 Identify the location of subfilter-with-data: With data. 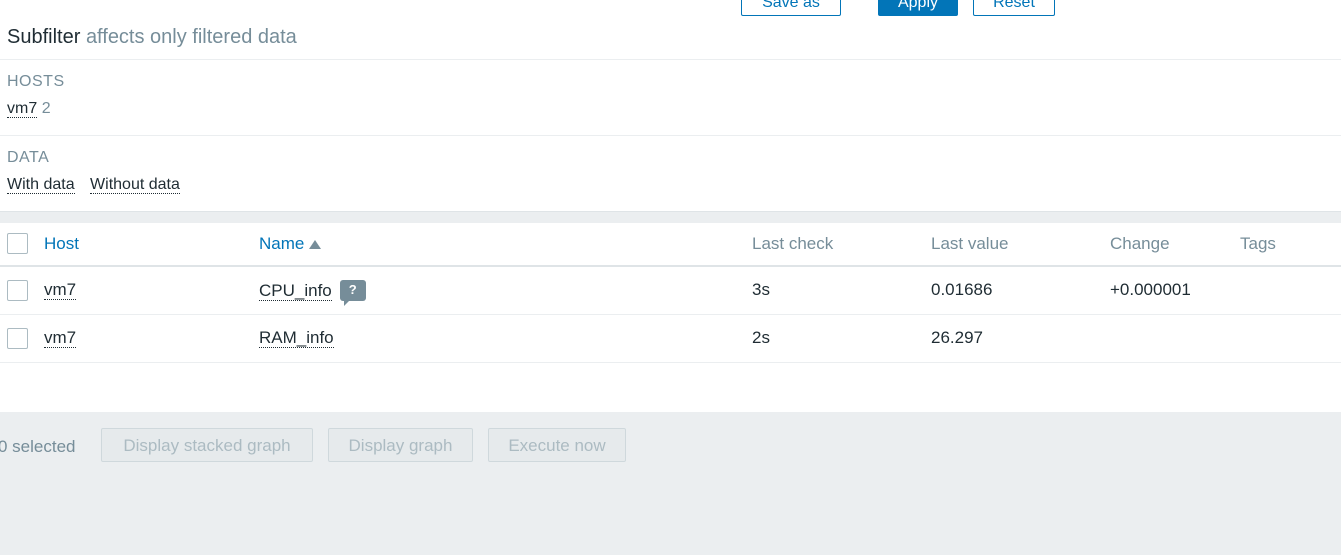
(41, 185).